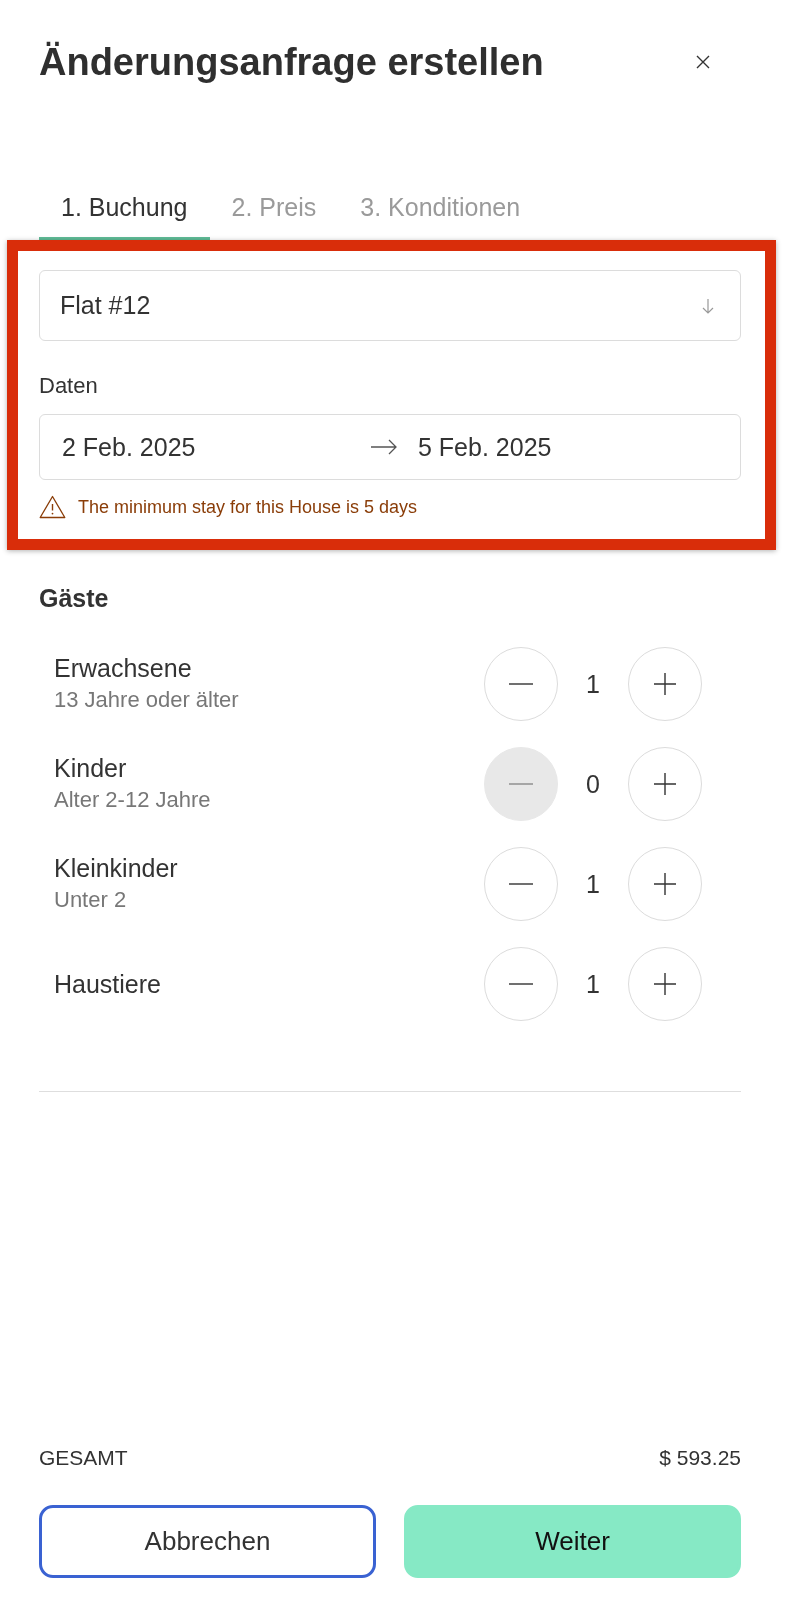 This screenshot has width=788, height=1610. I want to click on guest-count: 0, so click(593, 784).